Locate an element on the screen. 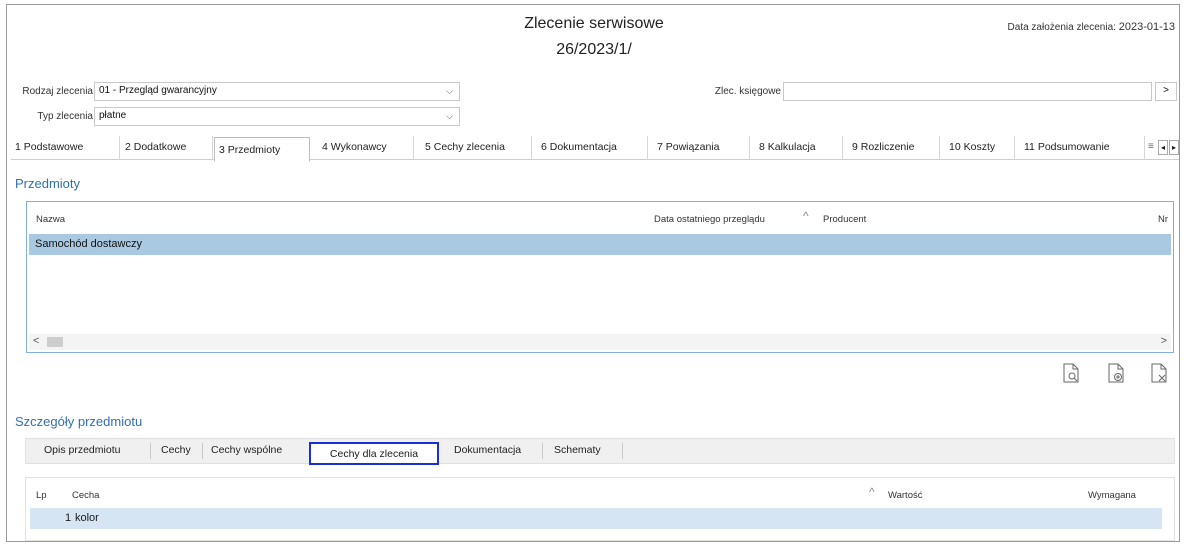 The width and height of the screenshot is (1186, 544). tab-podstawowe: 1 Podstawowe is located at coordinates (65, 148).